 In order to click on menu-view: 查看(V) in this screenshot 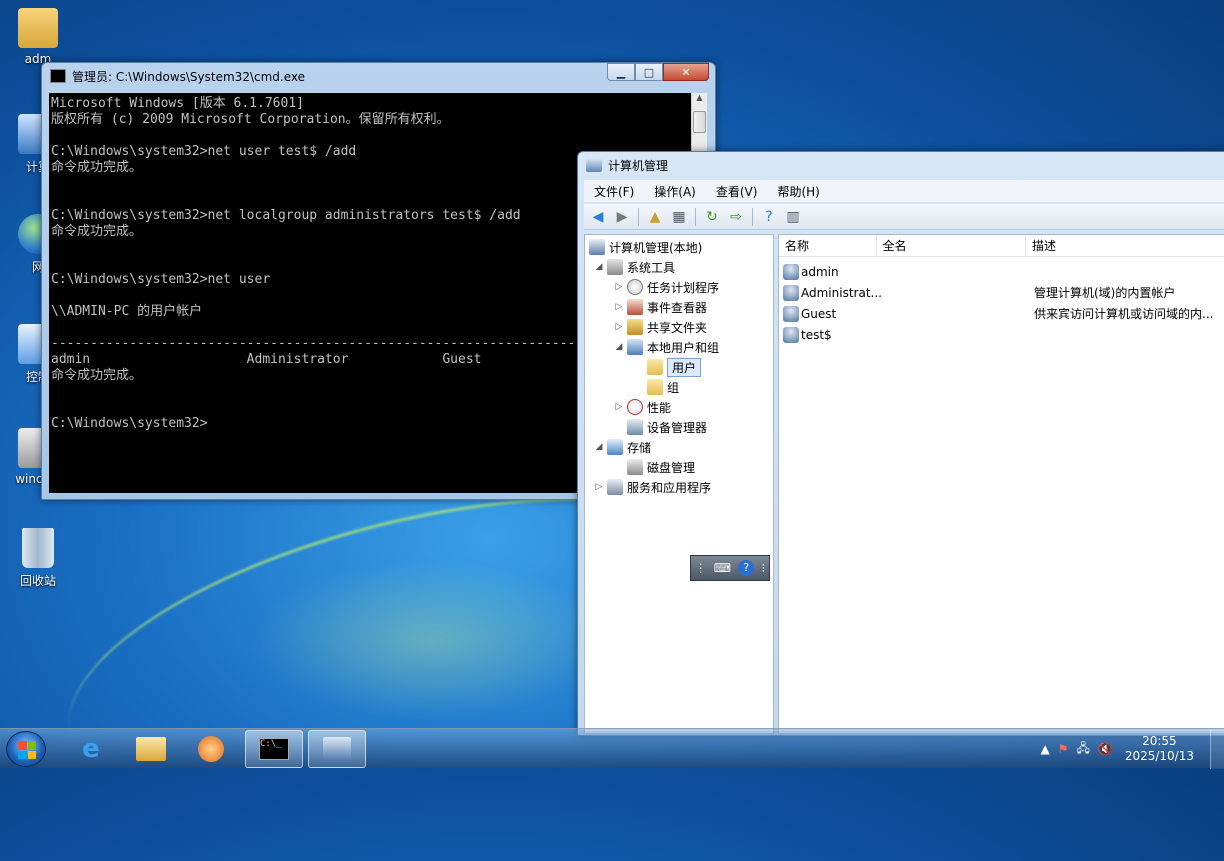, I will do `click(737, 191)`.